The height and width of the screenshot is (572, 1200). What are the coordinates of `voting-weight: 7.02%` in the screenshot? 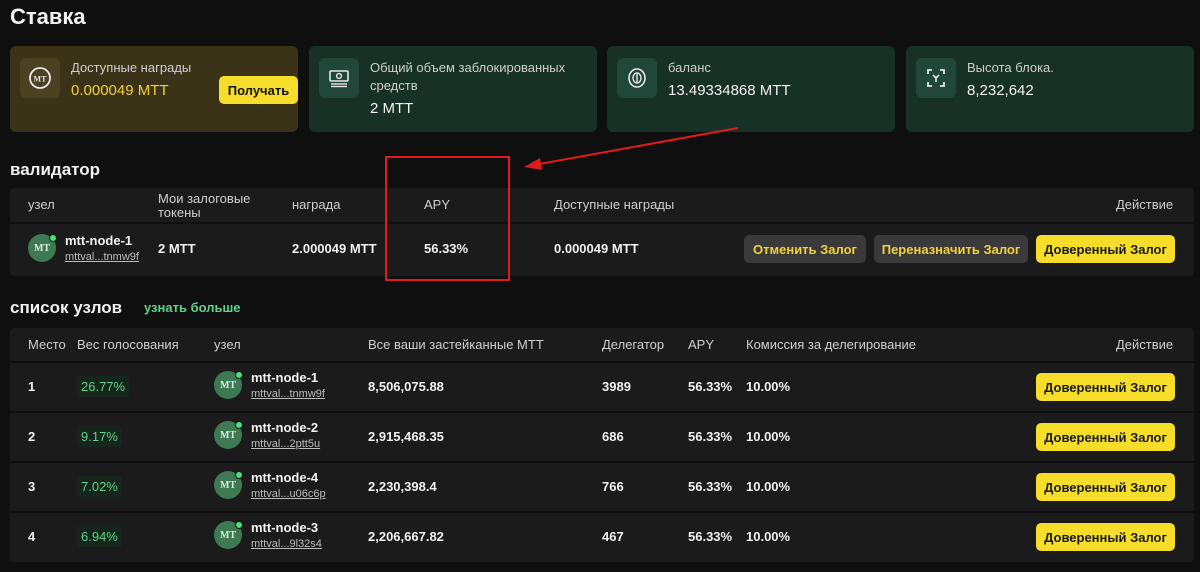 It's located at (99, 486).